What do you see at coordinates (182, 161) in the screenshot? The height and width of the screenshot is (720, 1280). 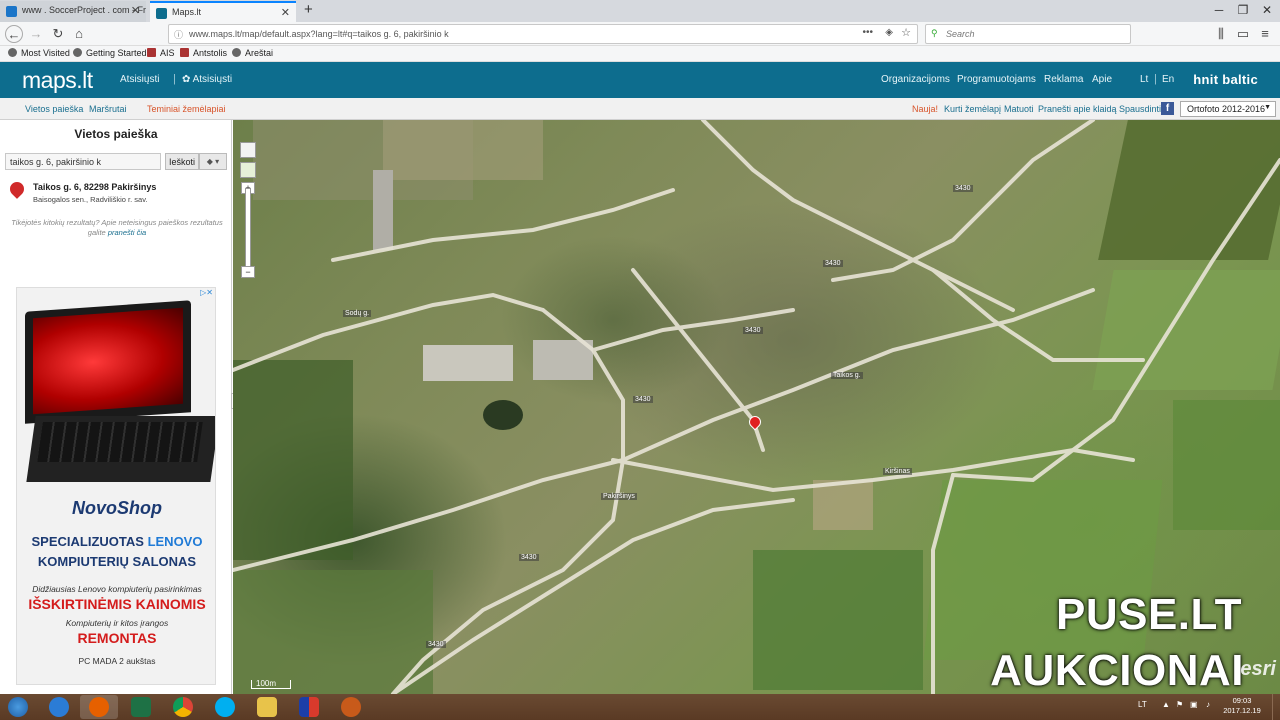 I see `search-button: Ieškoti` at bounding box center [182, 161].